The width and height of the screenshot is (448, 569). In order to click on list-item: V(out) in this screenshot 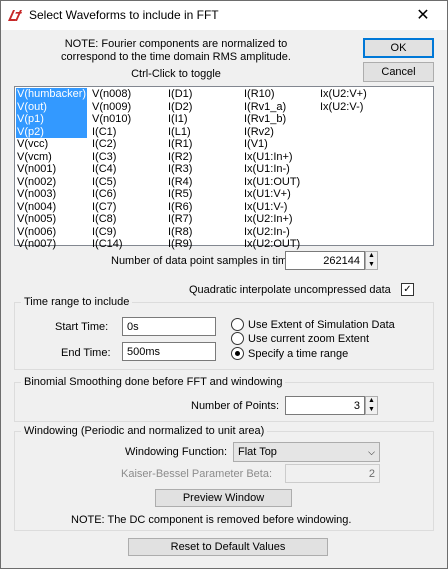, I will do `click(52, 106)`.